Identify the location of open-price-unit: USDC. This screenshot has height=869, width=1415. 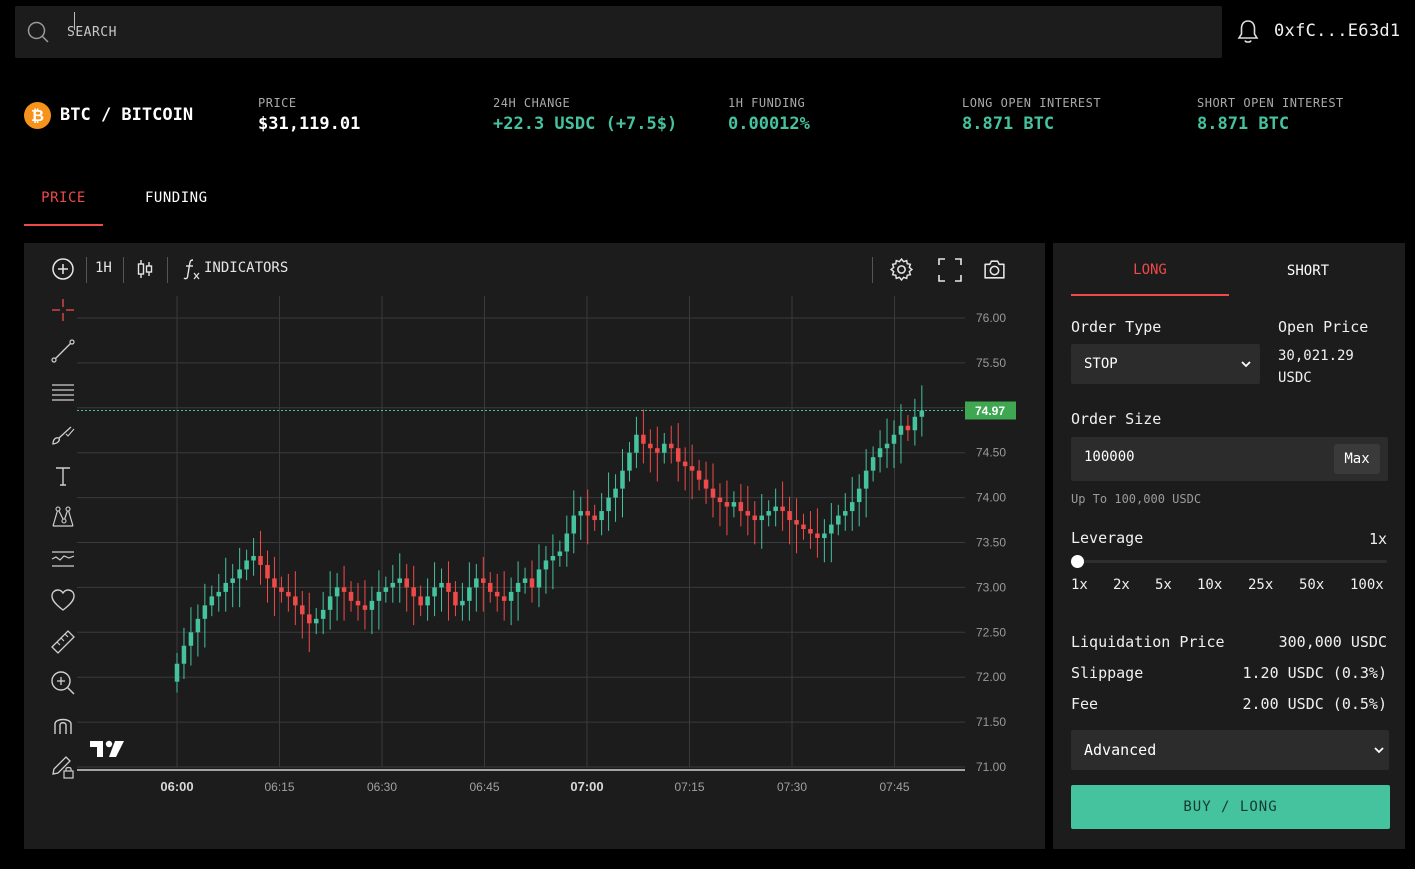
(1295, 378).